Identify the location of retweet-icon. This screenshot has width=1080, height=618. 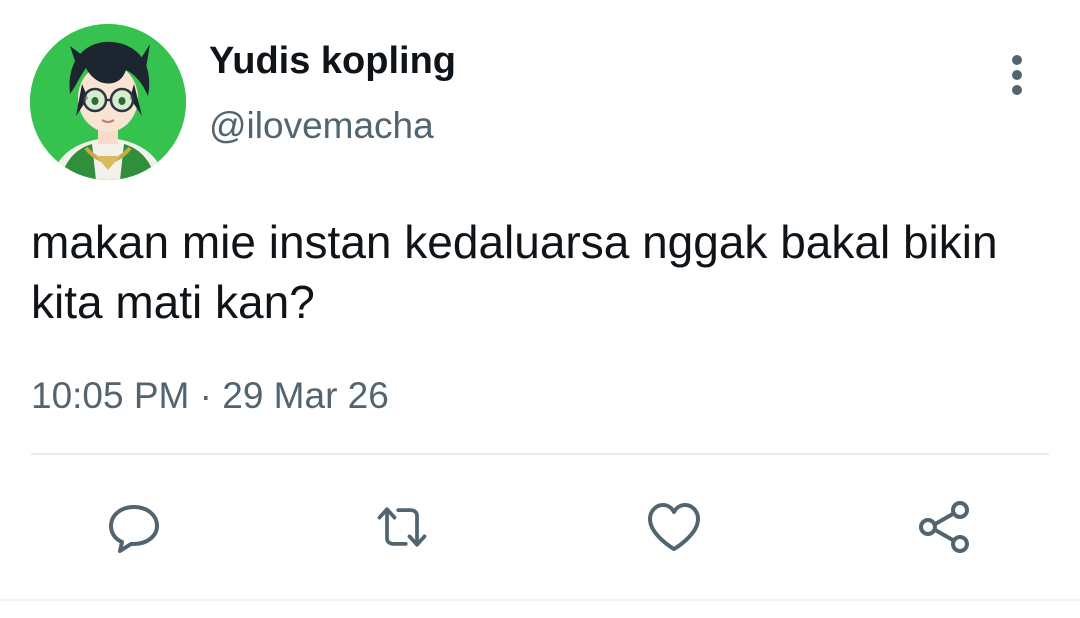
(402, 527).